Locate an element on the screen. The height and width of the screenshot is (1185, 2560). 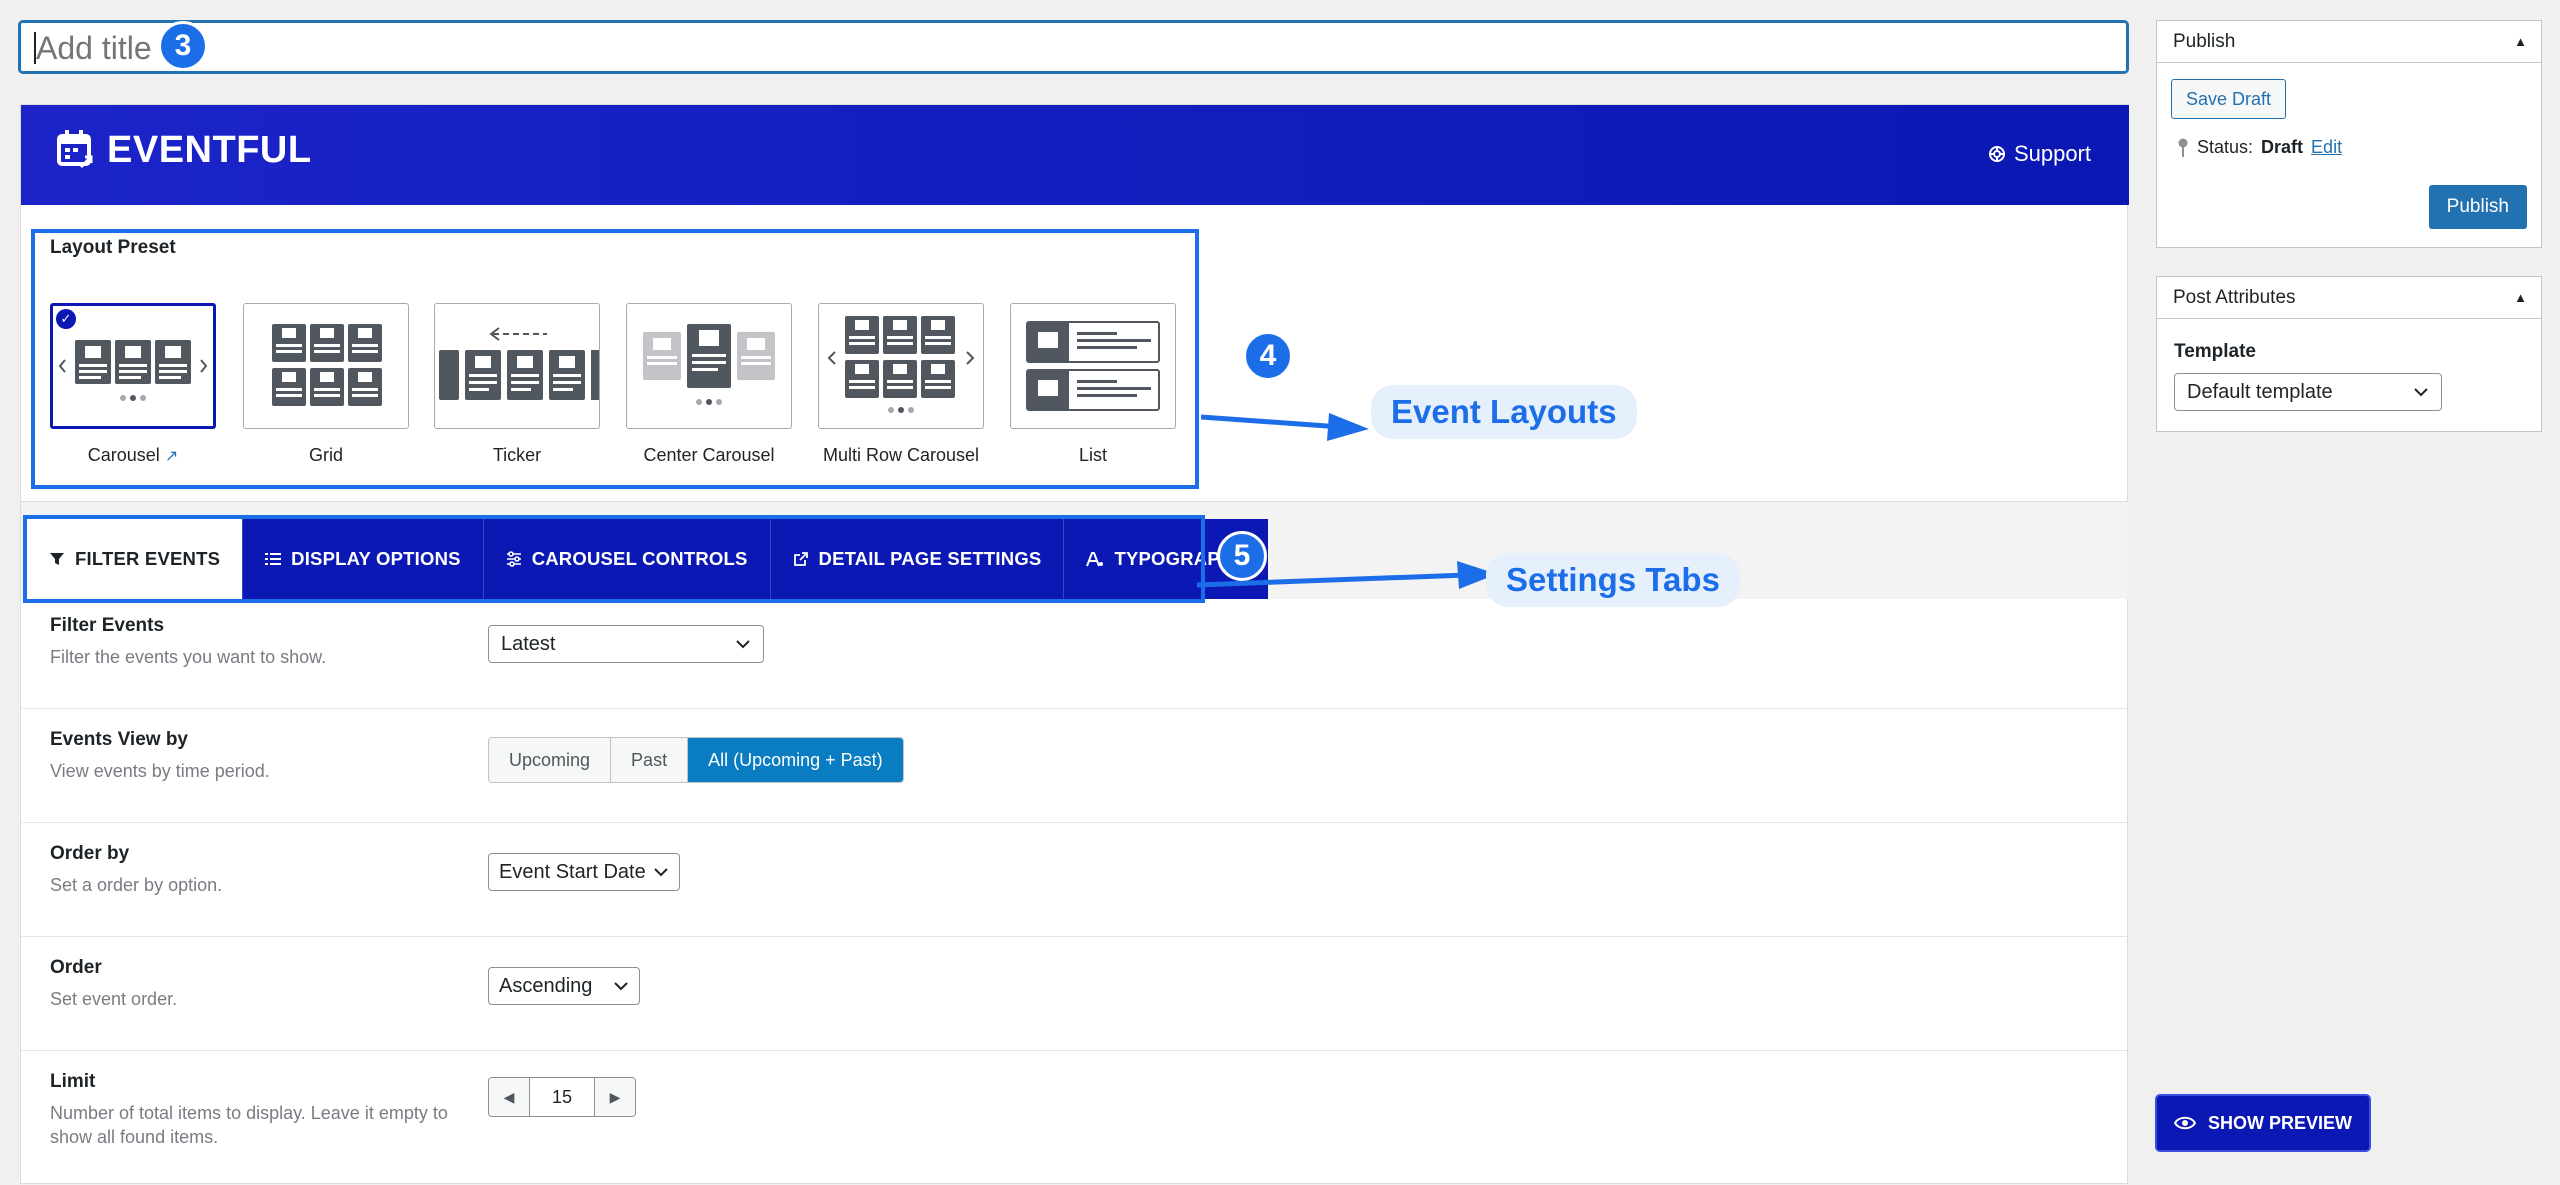
settings-tabs-highlight is located at coordinates (614, 559).